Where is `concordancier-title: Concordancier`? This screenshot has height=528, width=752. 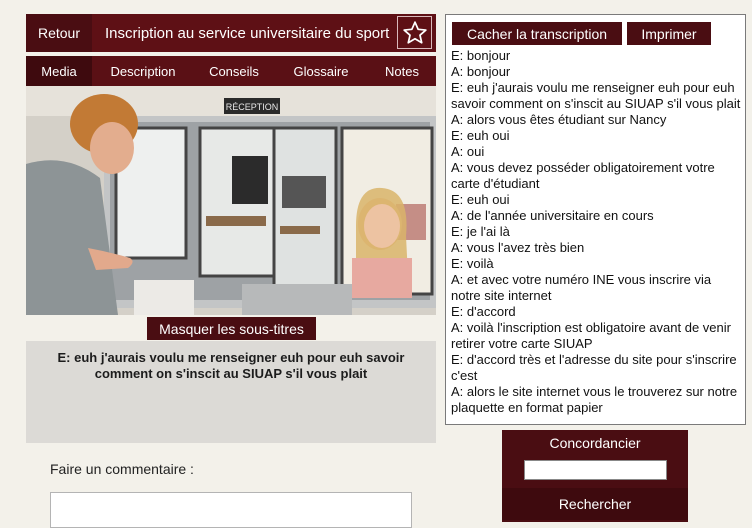
concordancier-title: Concordancier is located at coordinates (595, 443).